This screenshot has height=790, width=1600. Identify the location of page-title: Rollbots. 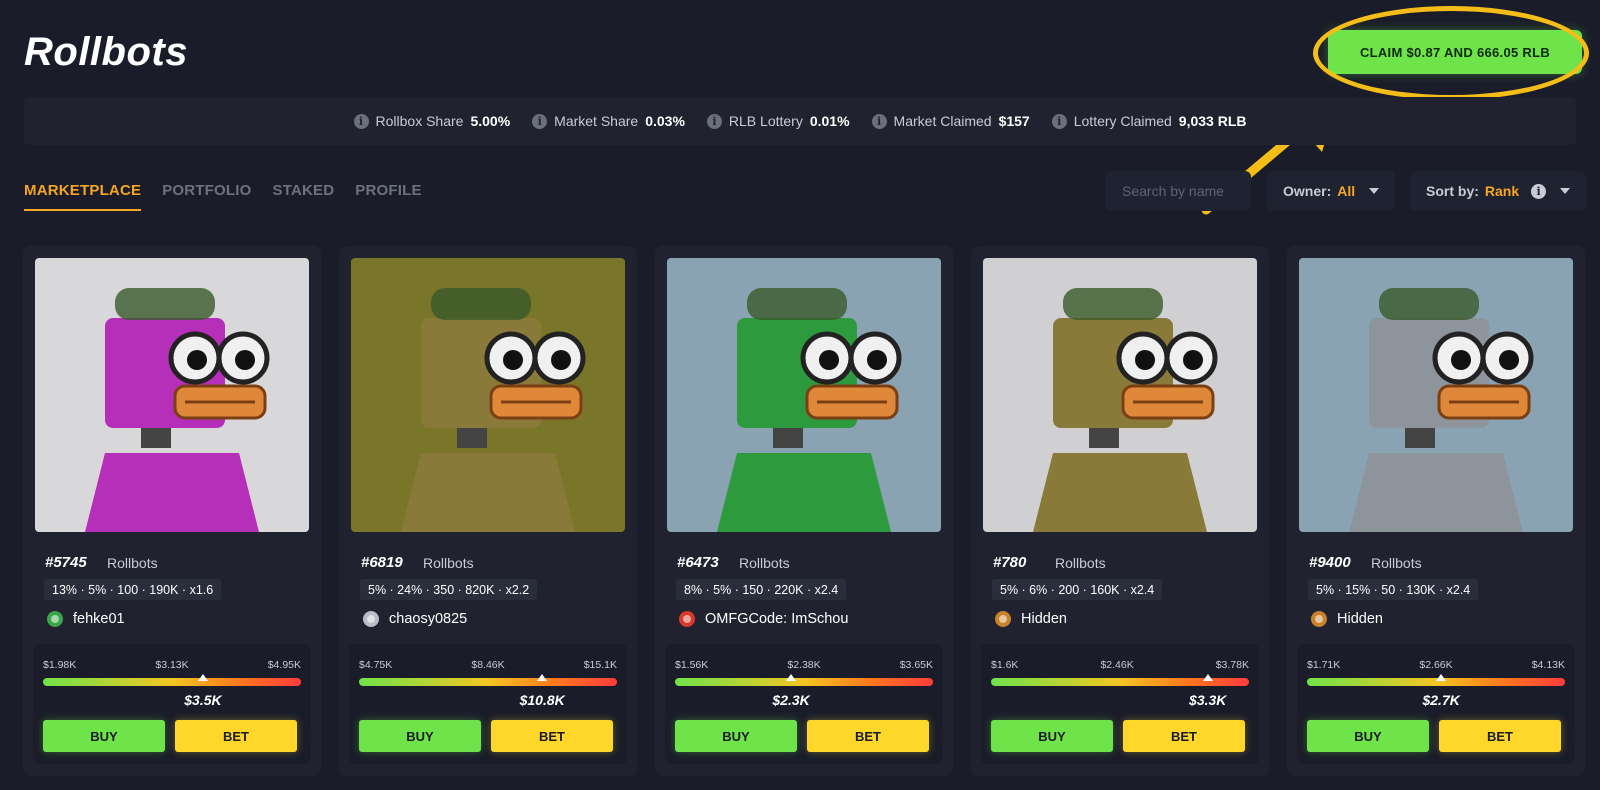
(106, 52).